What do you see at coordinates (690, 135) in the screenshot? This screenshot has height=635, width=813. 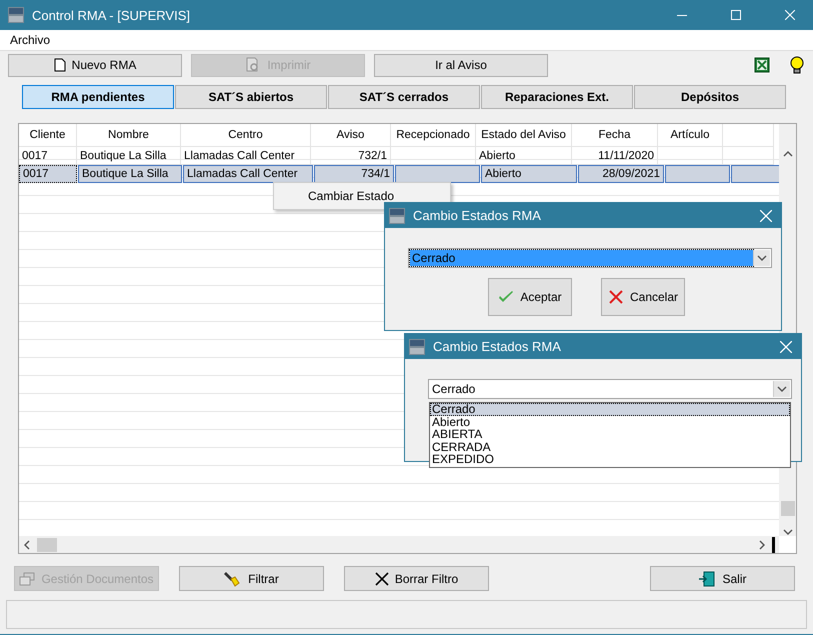 I see `column-header: Artículo` at bounding box center [690, 135].